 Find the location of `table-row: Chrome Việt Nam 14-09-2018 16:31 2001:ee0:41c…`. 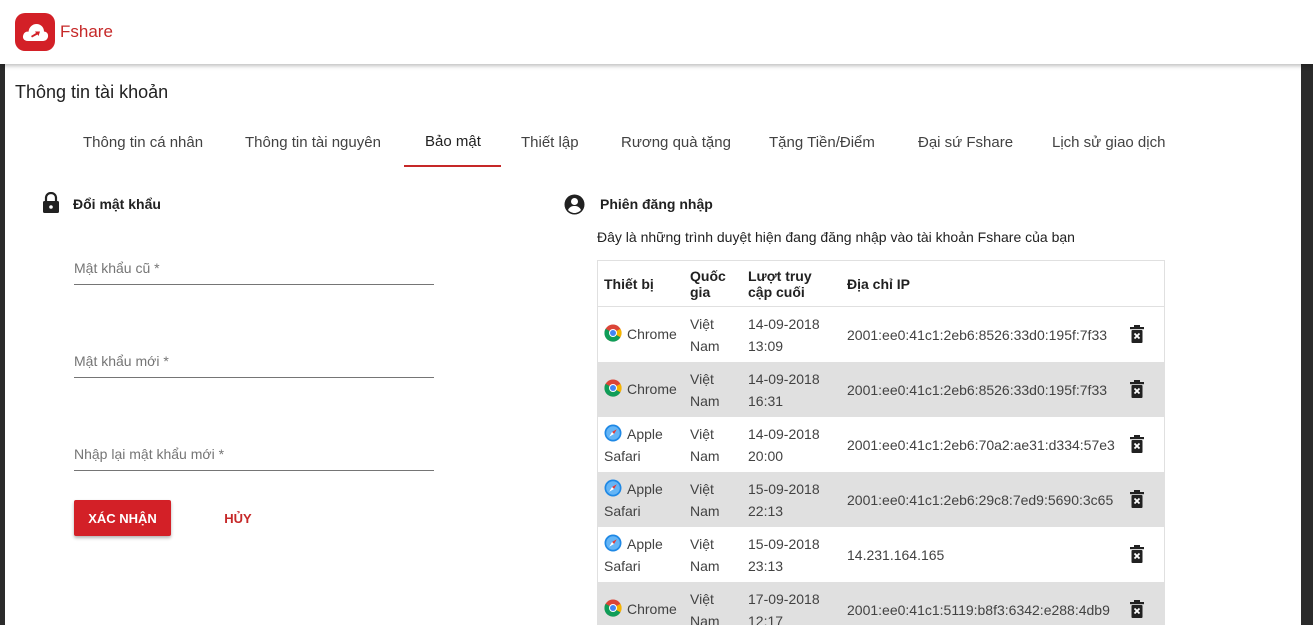

table-row: Chrome Việt Nam 14-09-2018 16:31 2001:ee0:41c… is located at coordinates (881, 389).